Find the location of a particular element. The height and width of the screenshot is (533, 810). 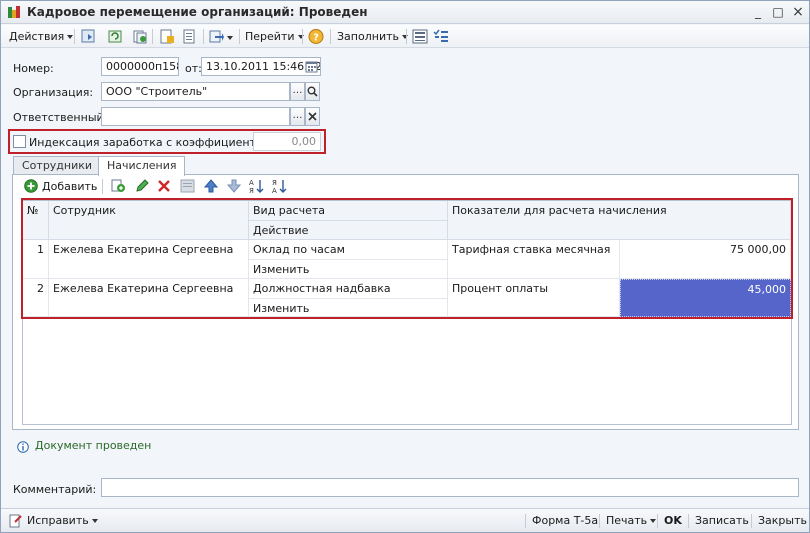

main-toolbar: Действия Перейти ? Заполнить is located at coordinates (405, 36).